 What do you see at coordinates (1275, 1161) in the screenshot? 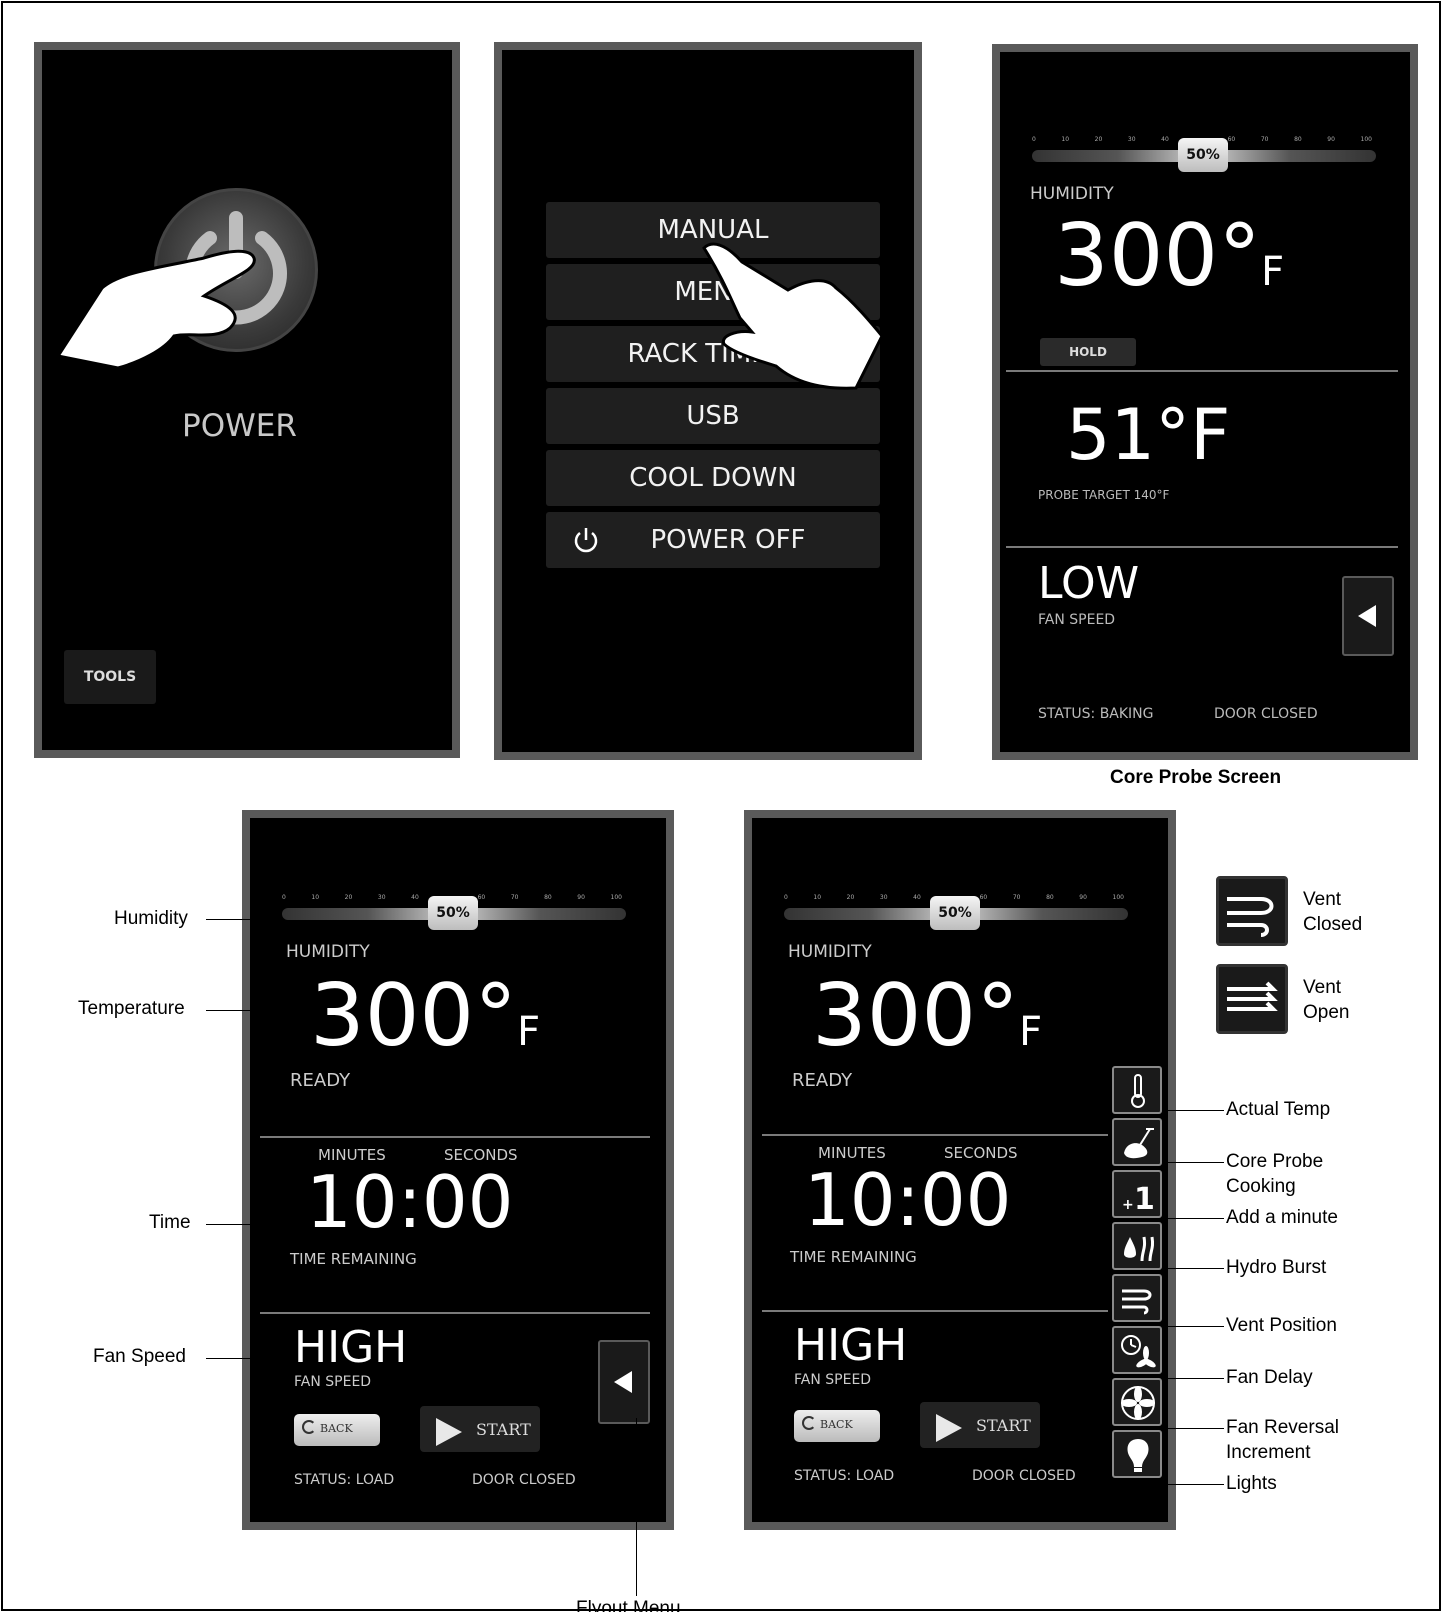
I see `annotation-core-probe-line1: Core Probe` at bounding box center [1275, 1161].